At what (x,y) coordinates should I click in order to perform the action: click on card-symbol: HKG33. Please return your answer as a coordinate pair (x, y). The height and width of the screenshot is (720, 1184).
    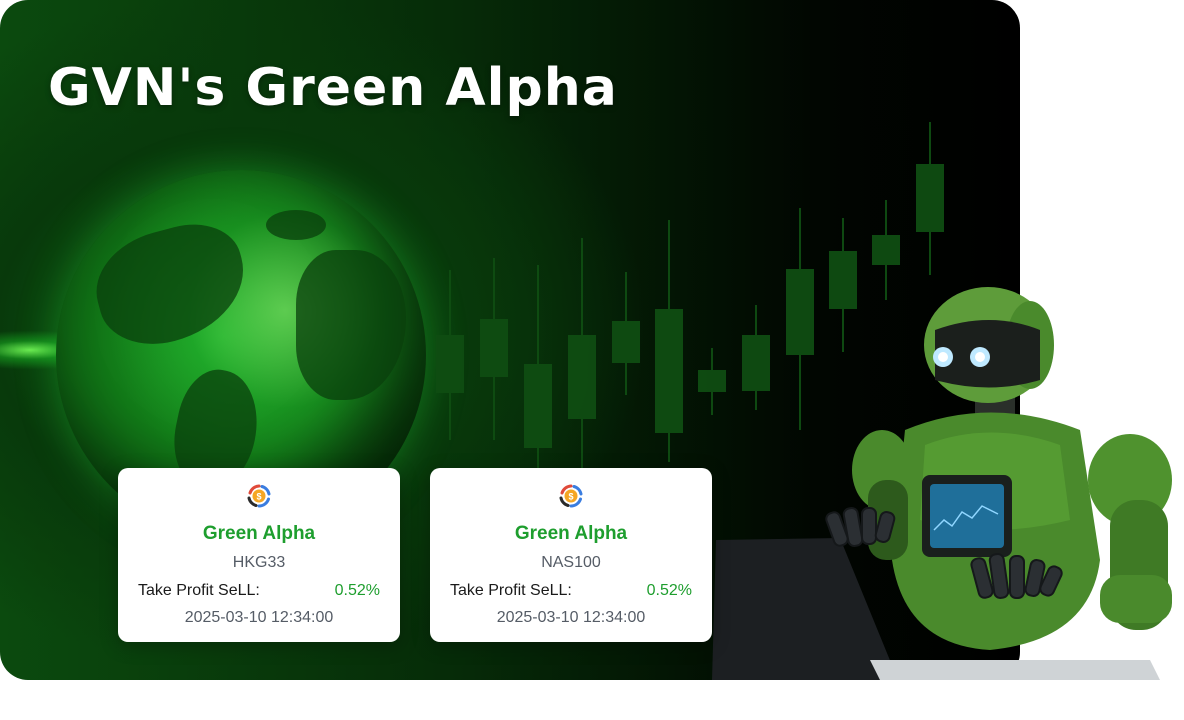
    Looking at the image, I should click on (259, 562).